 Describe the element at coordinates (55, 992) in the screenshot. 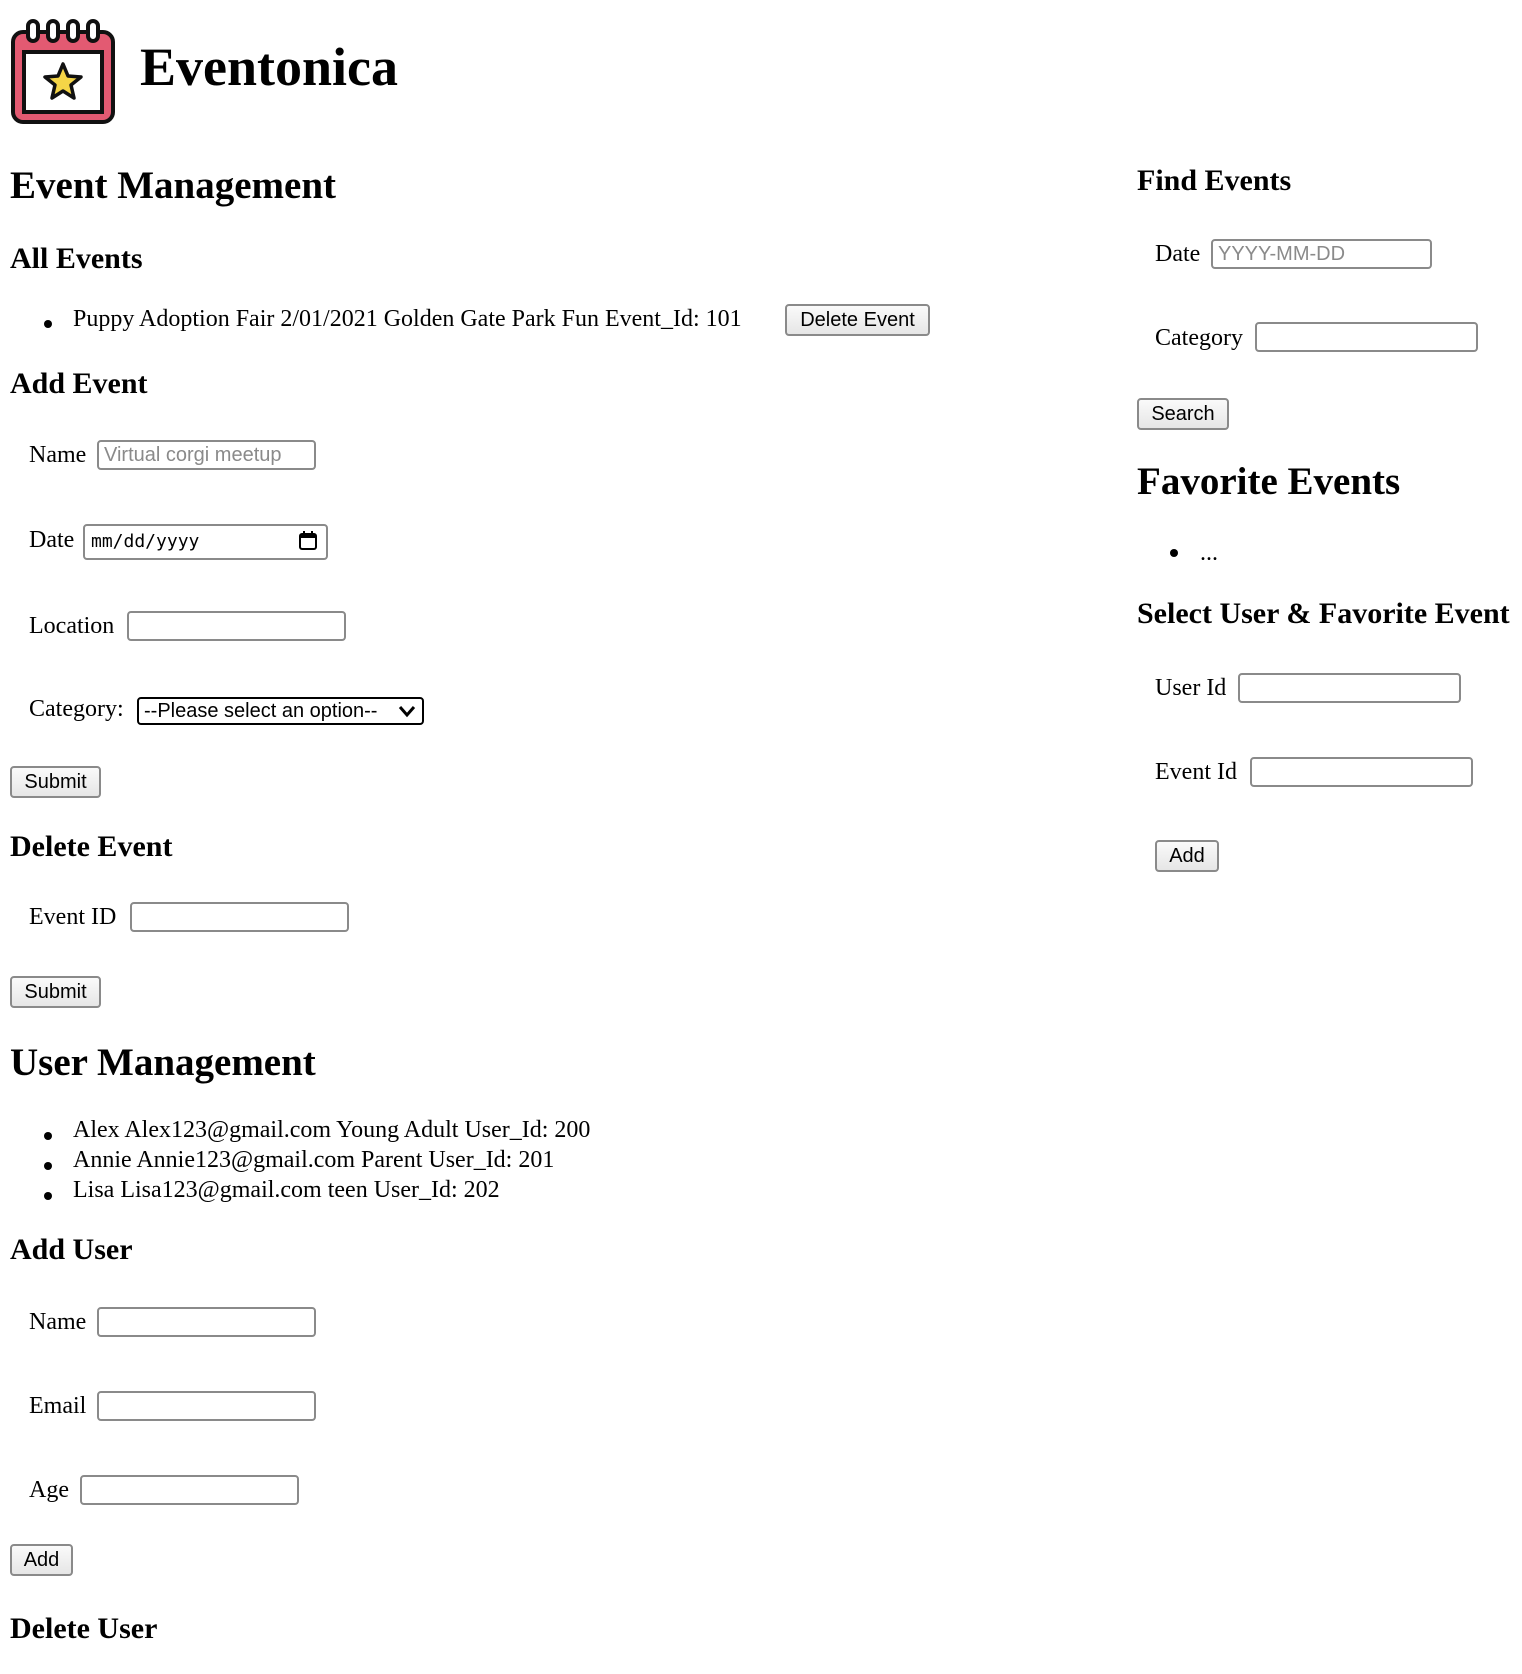

I see `delete-event-submit-button: Submit` at that location.